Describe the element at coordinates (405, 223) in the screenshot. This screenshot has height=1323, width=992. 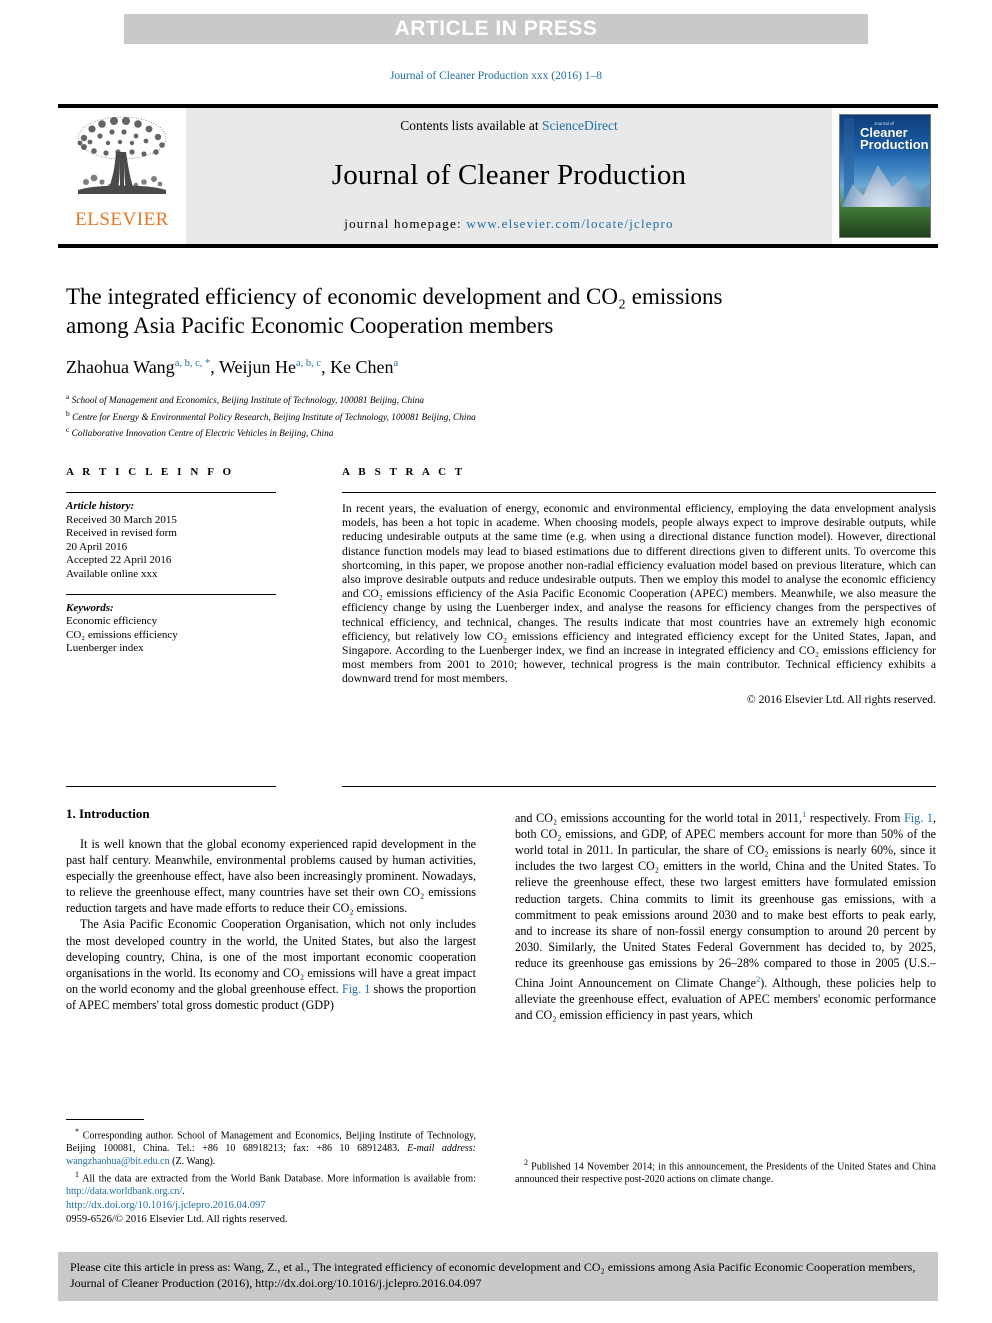
I see `homepage-prefix: journal homepage:` at that location.